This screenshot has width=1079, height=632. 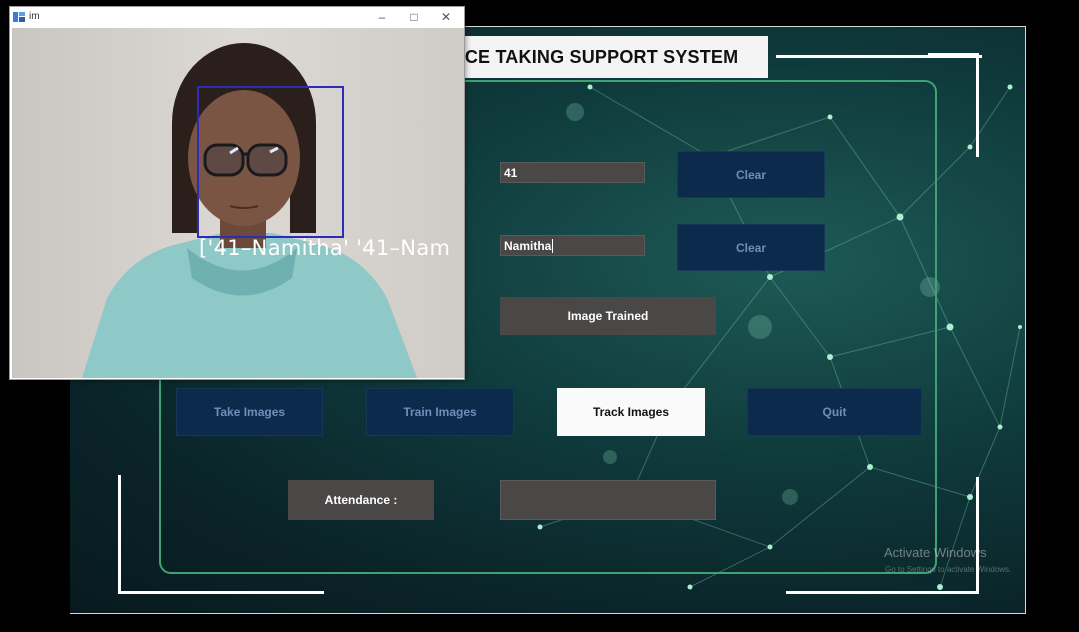 What do you see at coordinates (599, 57) in the screenshot?
I see `app-title: ICE TAKING SUPPORT SYSTEM` at bounding box center [599, 57].